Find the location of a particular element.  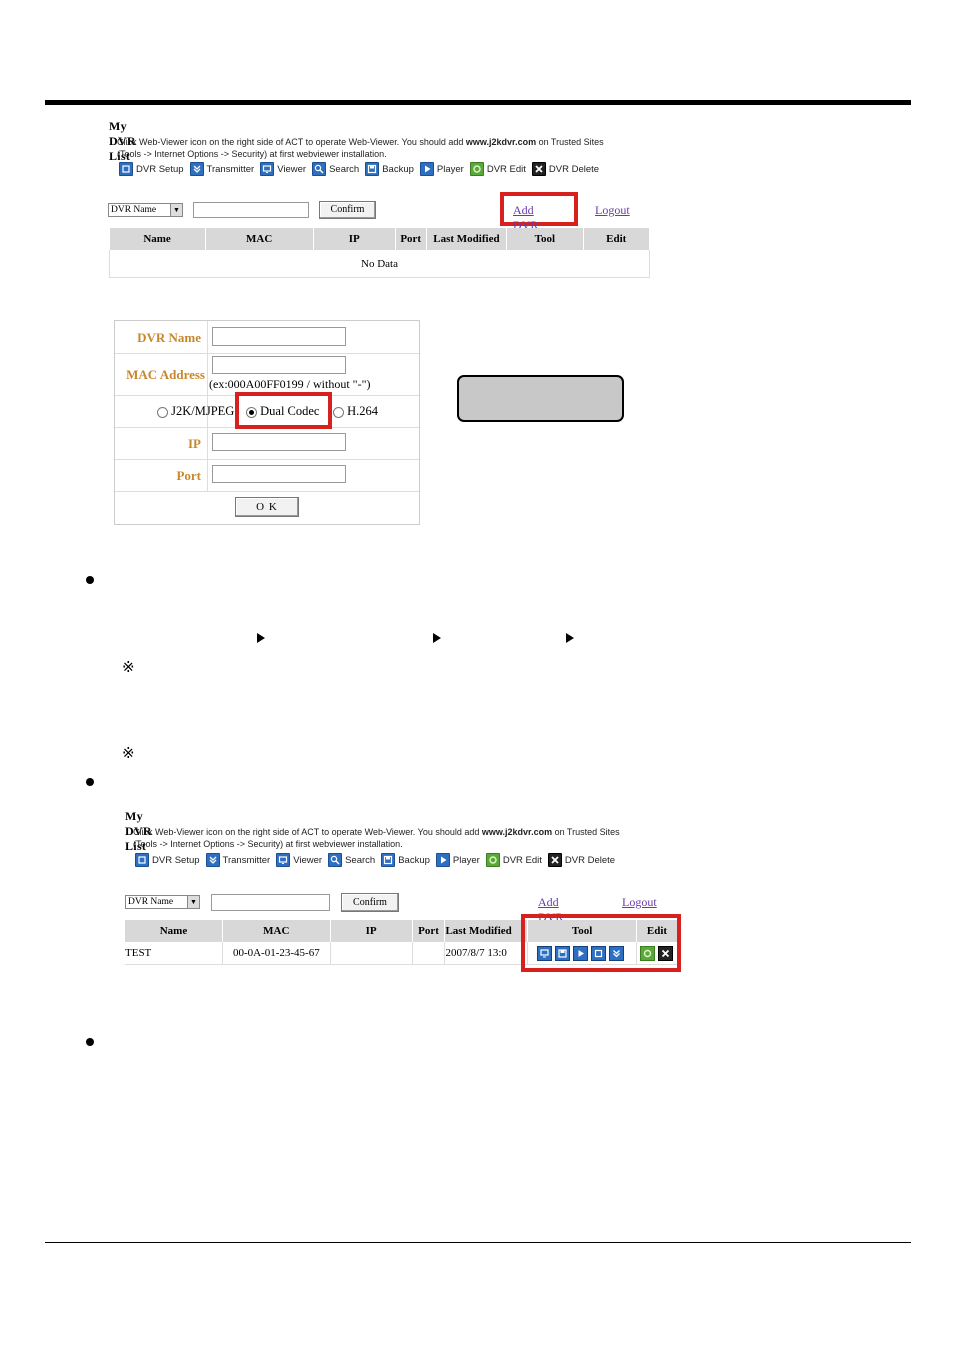

codec-option-j2k: J2K/MJPEG is located at coordinates (195, 411).